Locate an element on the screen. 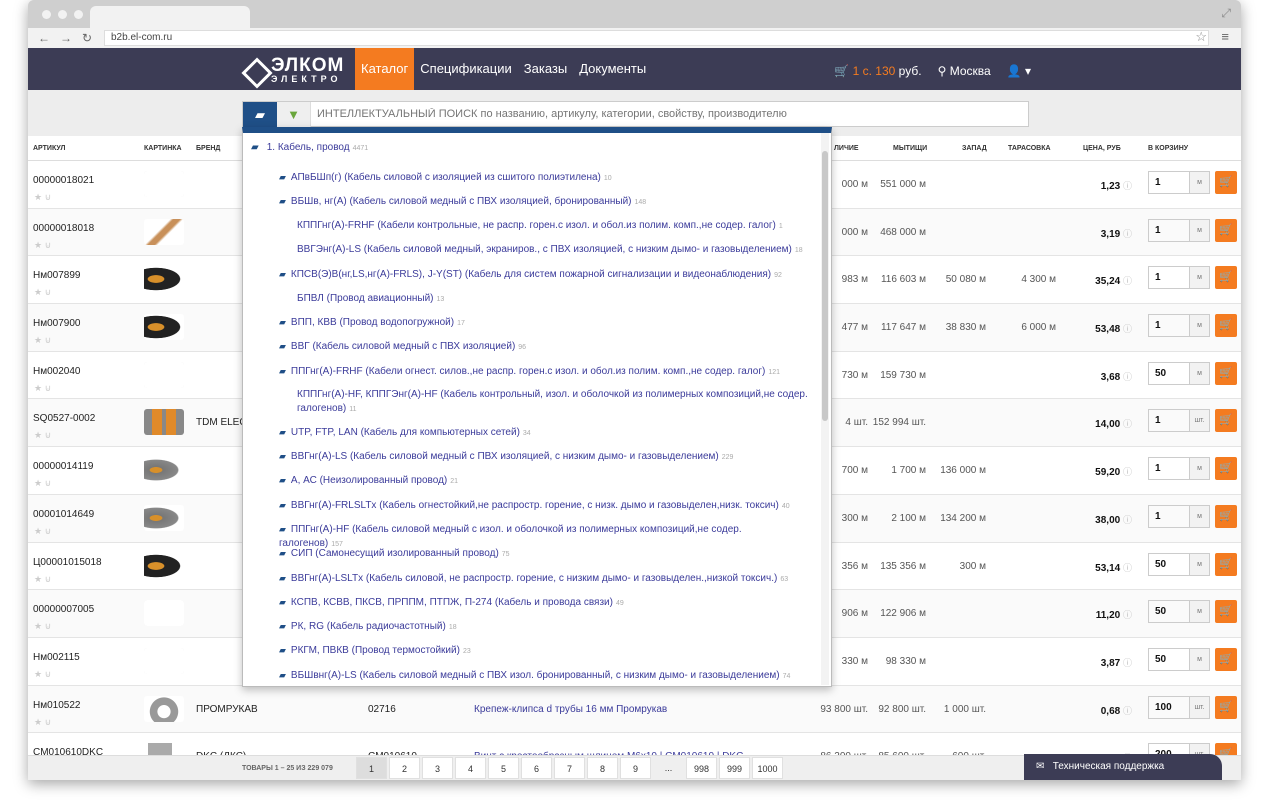 The image size is (1270, 811). scrollbar-thumb is located at coordinates (825, 286).